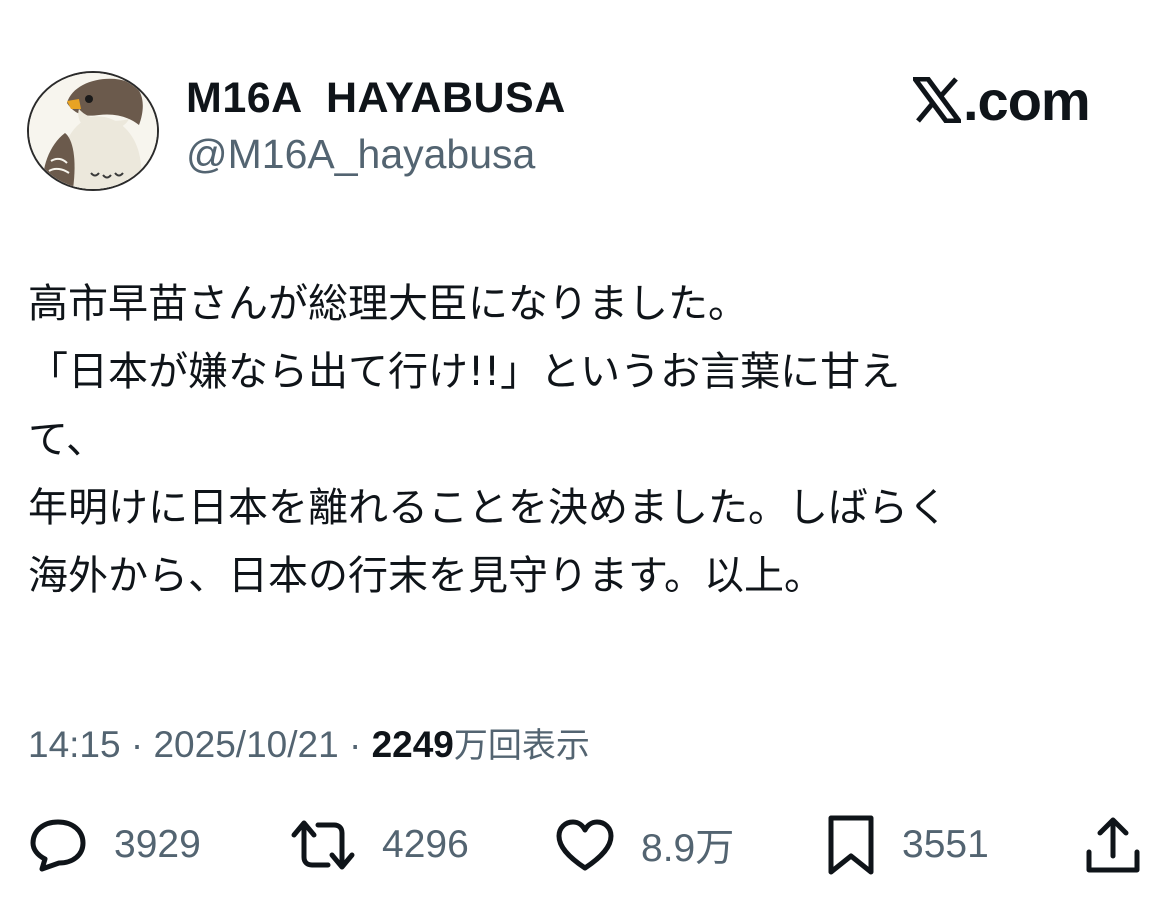  What do you see at coordinates (379, 845) in the screenshot?
I see `retweet-button: 4296` at bounding box center [379, 845].